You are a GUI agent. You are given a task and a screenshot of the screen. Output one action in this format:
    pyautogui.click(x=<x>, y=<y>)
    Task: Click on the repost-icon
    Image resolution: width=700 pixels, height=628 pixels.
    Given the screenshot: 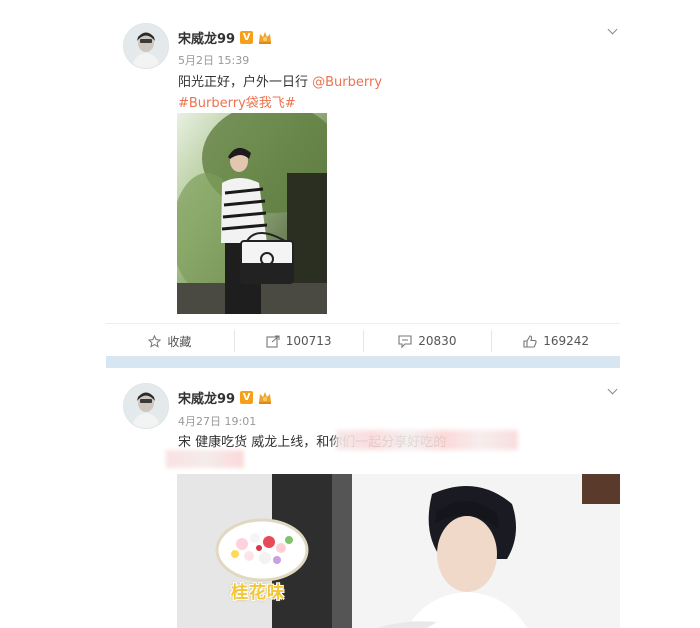 What is the action you would take?
    pyautogui.click(x=273, y=341)
    